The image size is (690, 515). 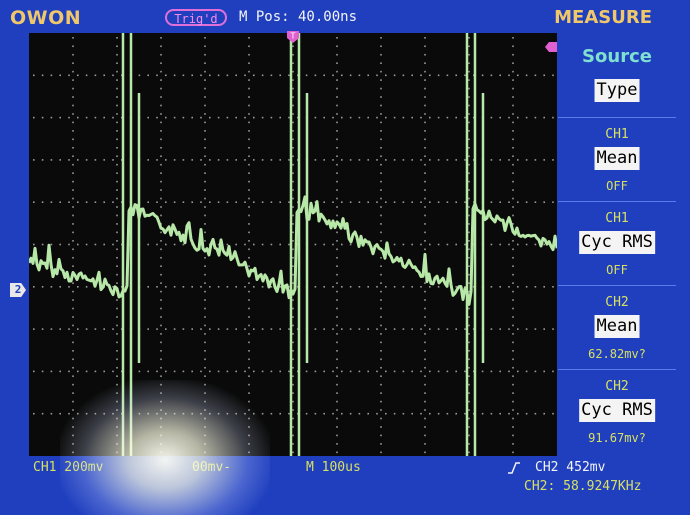 I want to click on trigger-level-marker-icon, so click(x=551, y=47).